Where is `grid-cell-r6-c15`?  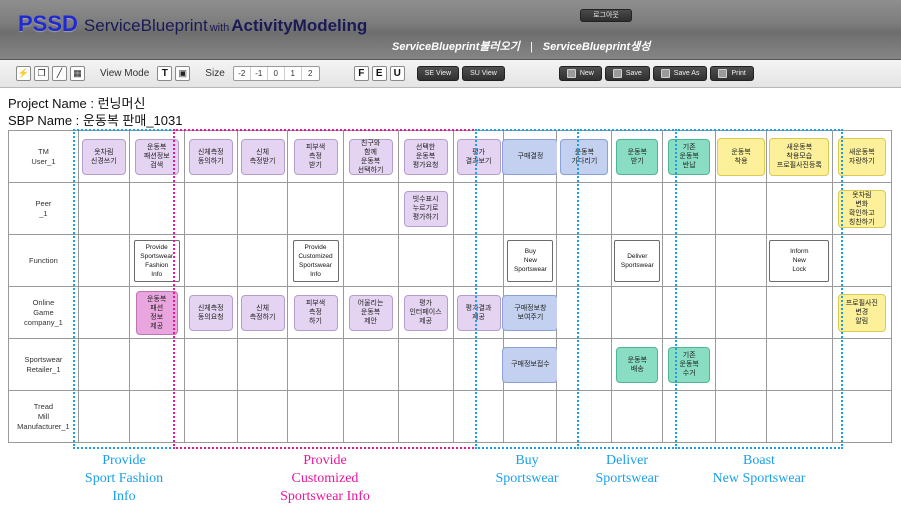 grid-cell-r6-c15 is located at coordinates (862, 416).